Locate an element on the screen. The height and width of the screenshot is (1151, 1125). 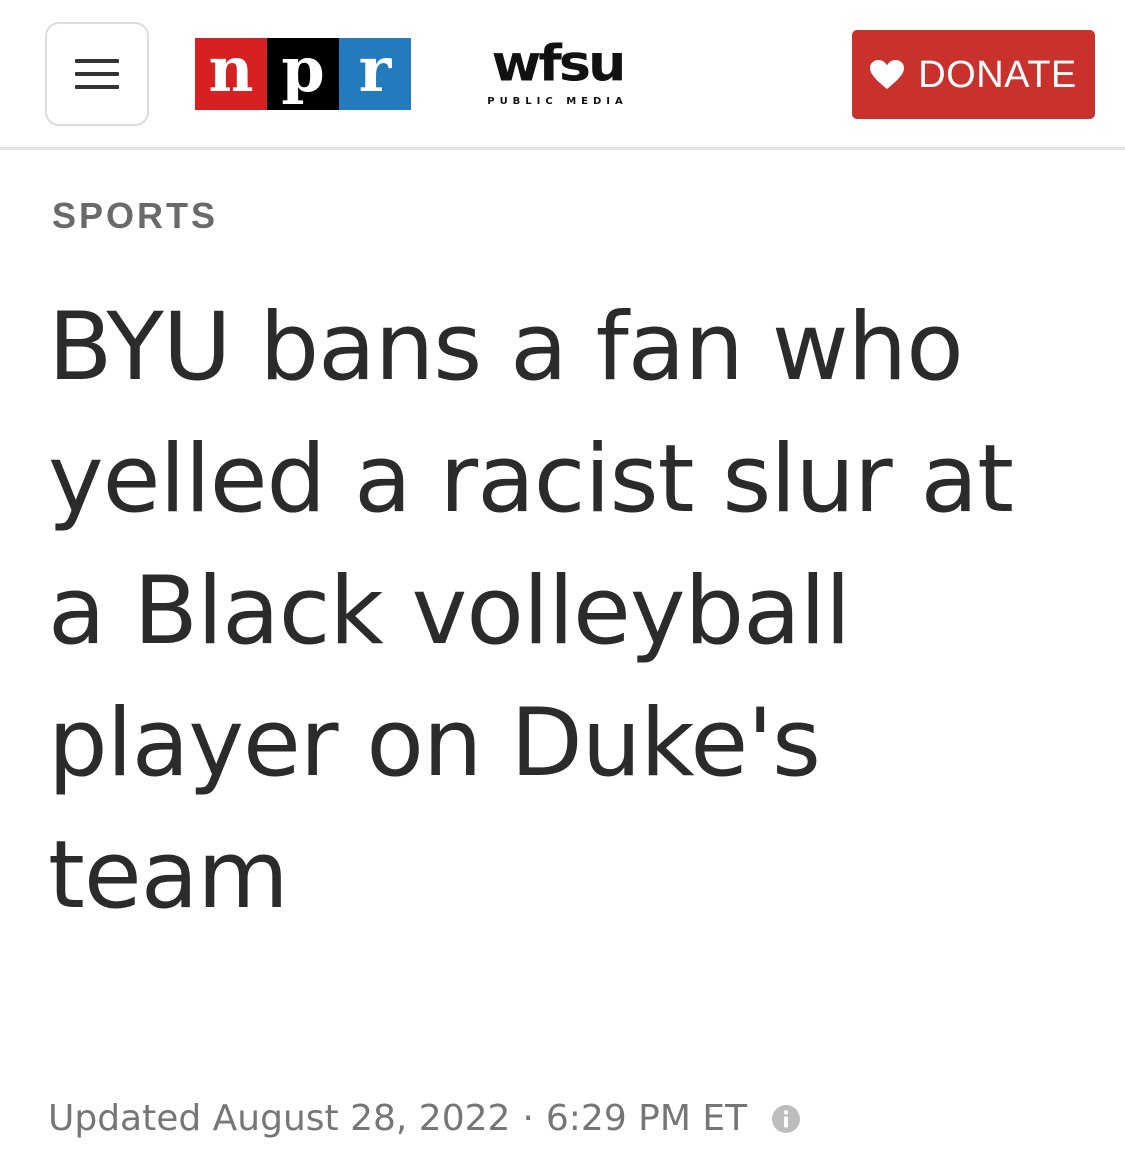
npr-logo: n p r is located at coordinates (303, 74).